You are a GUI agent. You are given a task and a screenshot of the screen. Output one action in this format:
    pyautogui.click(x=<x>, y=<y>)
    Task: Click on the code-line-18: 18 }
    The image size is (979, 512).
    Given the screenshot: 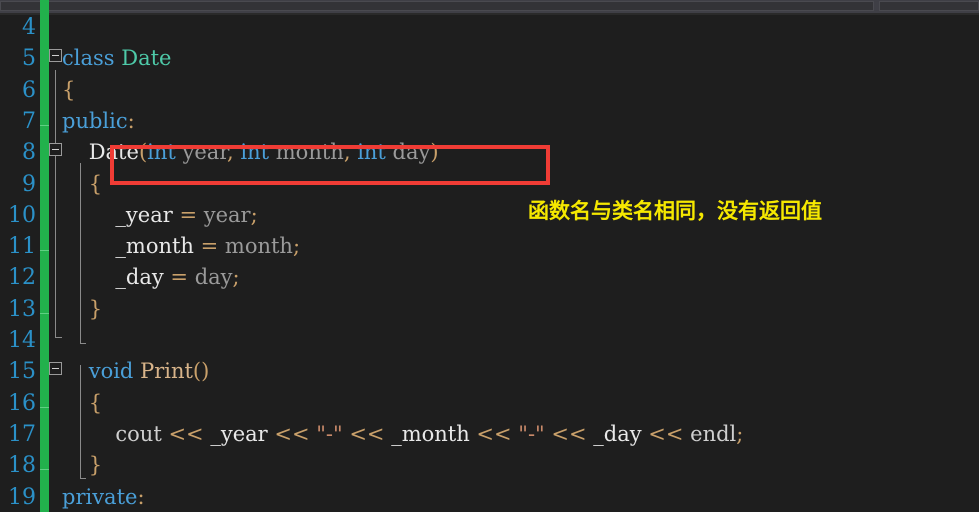 What is the action you would take?
    pyautogui.click(x=489, y=465)
    